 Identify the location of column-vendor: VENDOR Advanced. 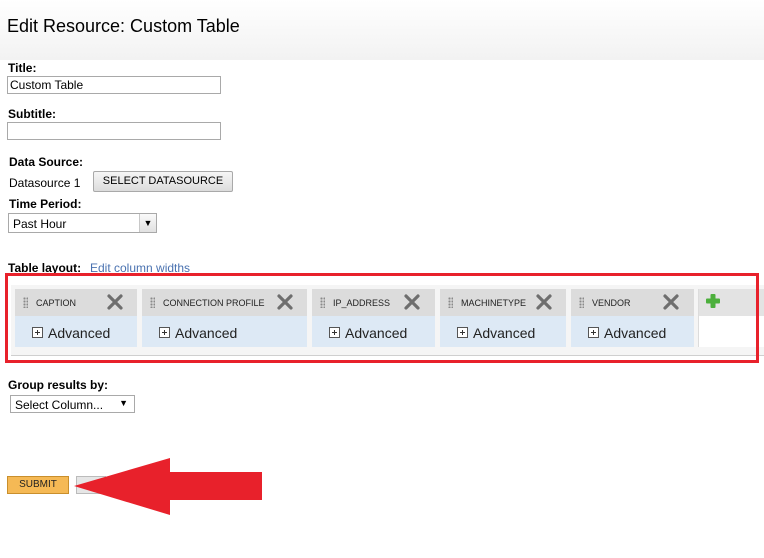
(632, 318).